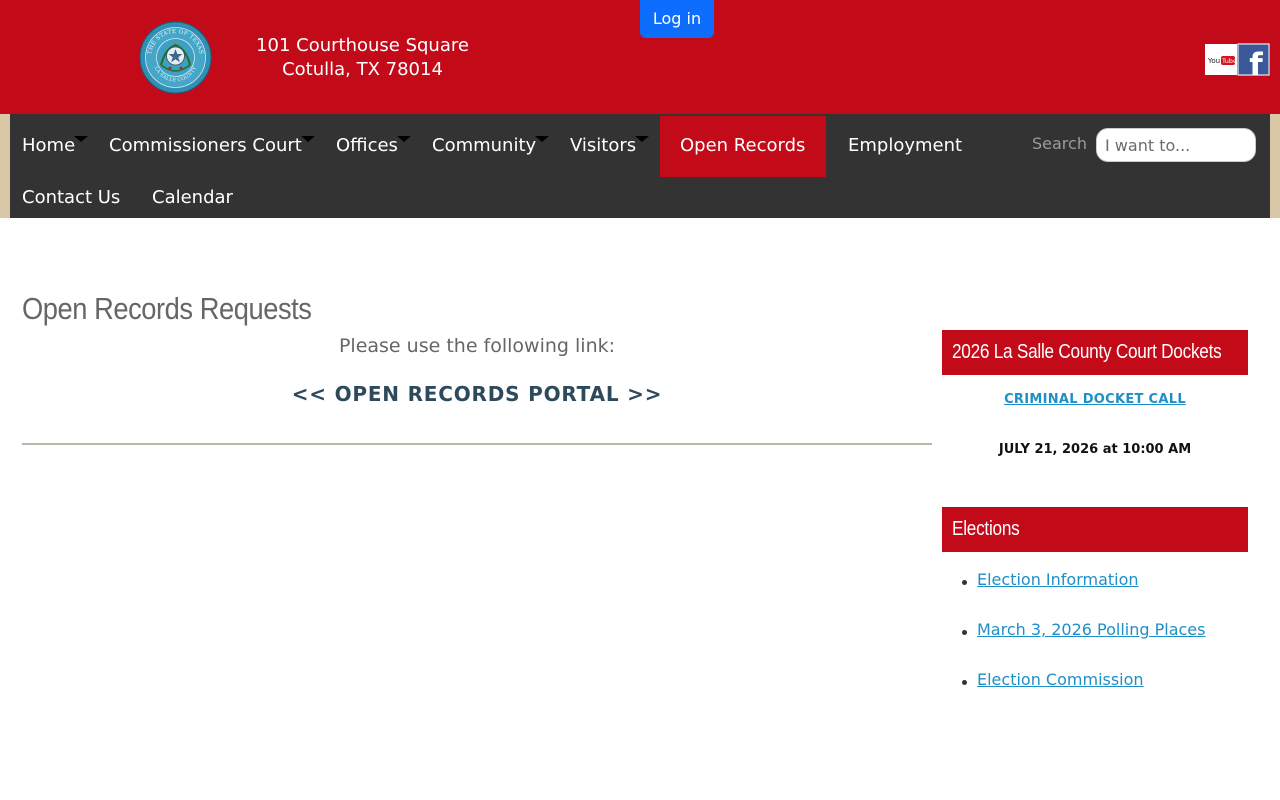 This screenshot has height=800, width=1280. What do you see at coordinates (1095, 593) in the screenshot?
I see `list-item: Election Information` at bounding box center [1095, 593].